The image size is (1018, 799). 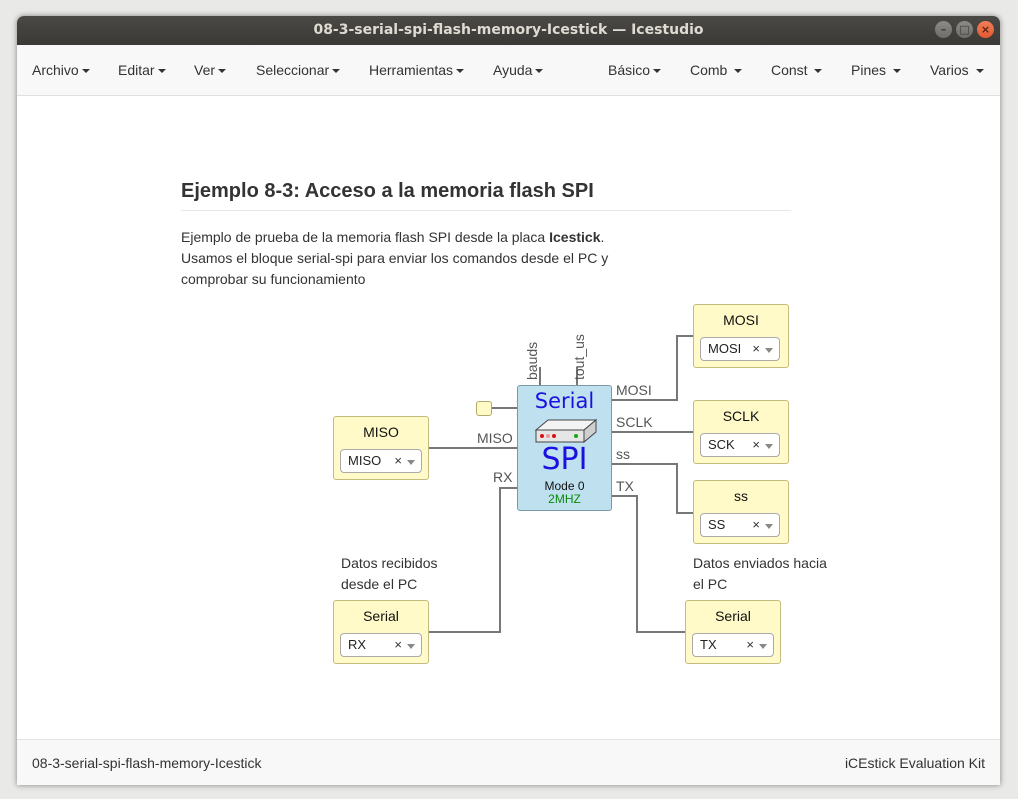 I want to click on menu-const-label: Const, so click(x=789, y=70).